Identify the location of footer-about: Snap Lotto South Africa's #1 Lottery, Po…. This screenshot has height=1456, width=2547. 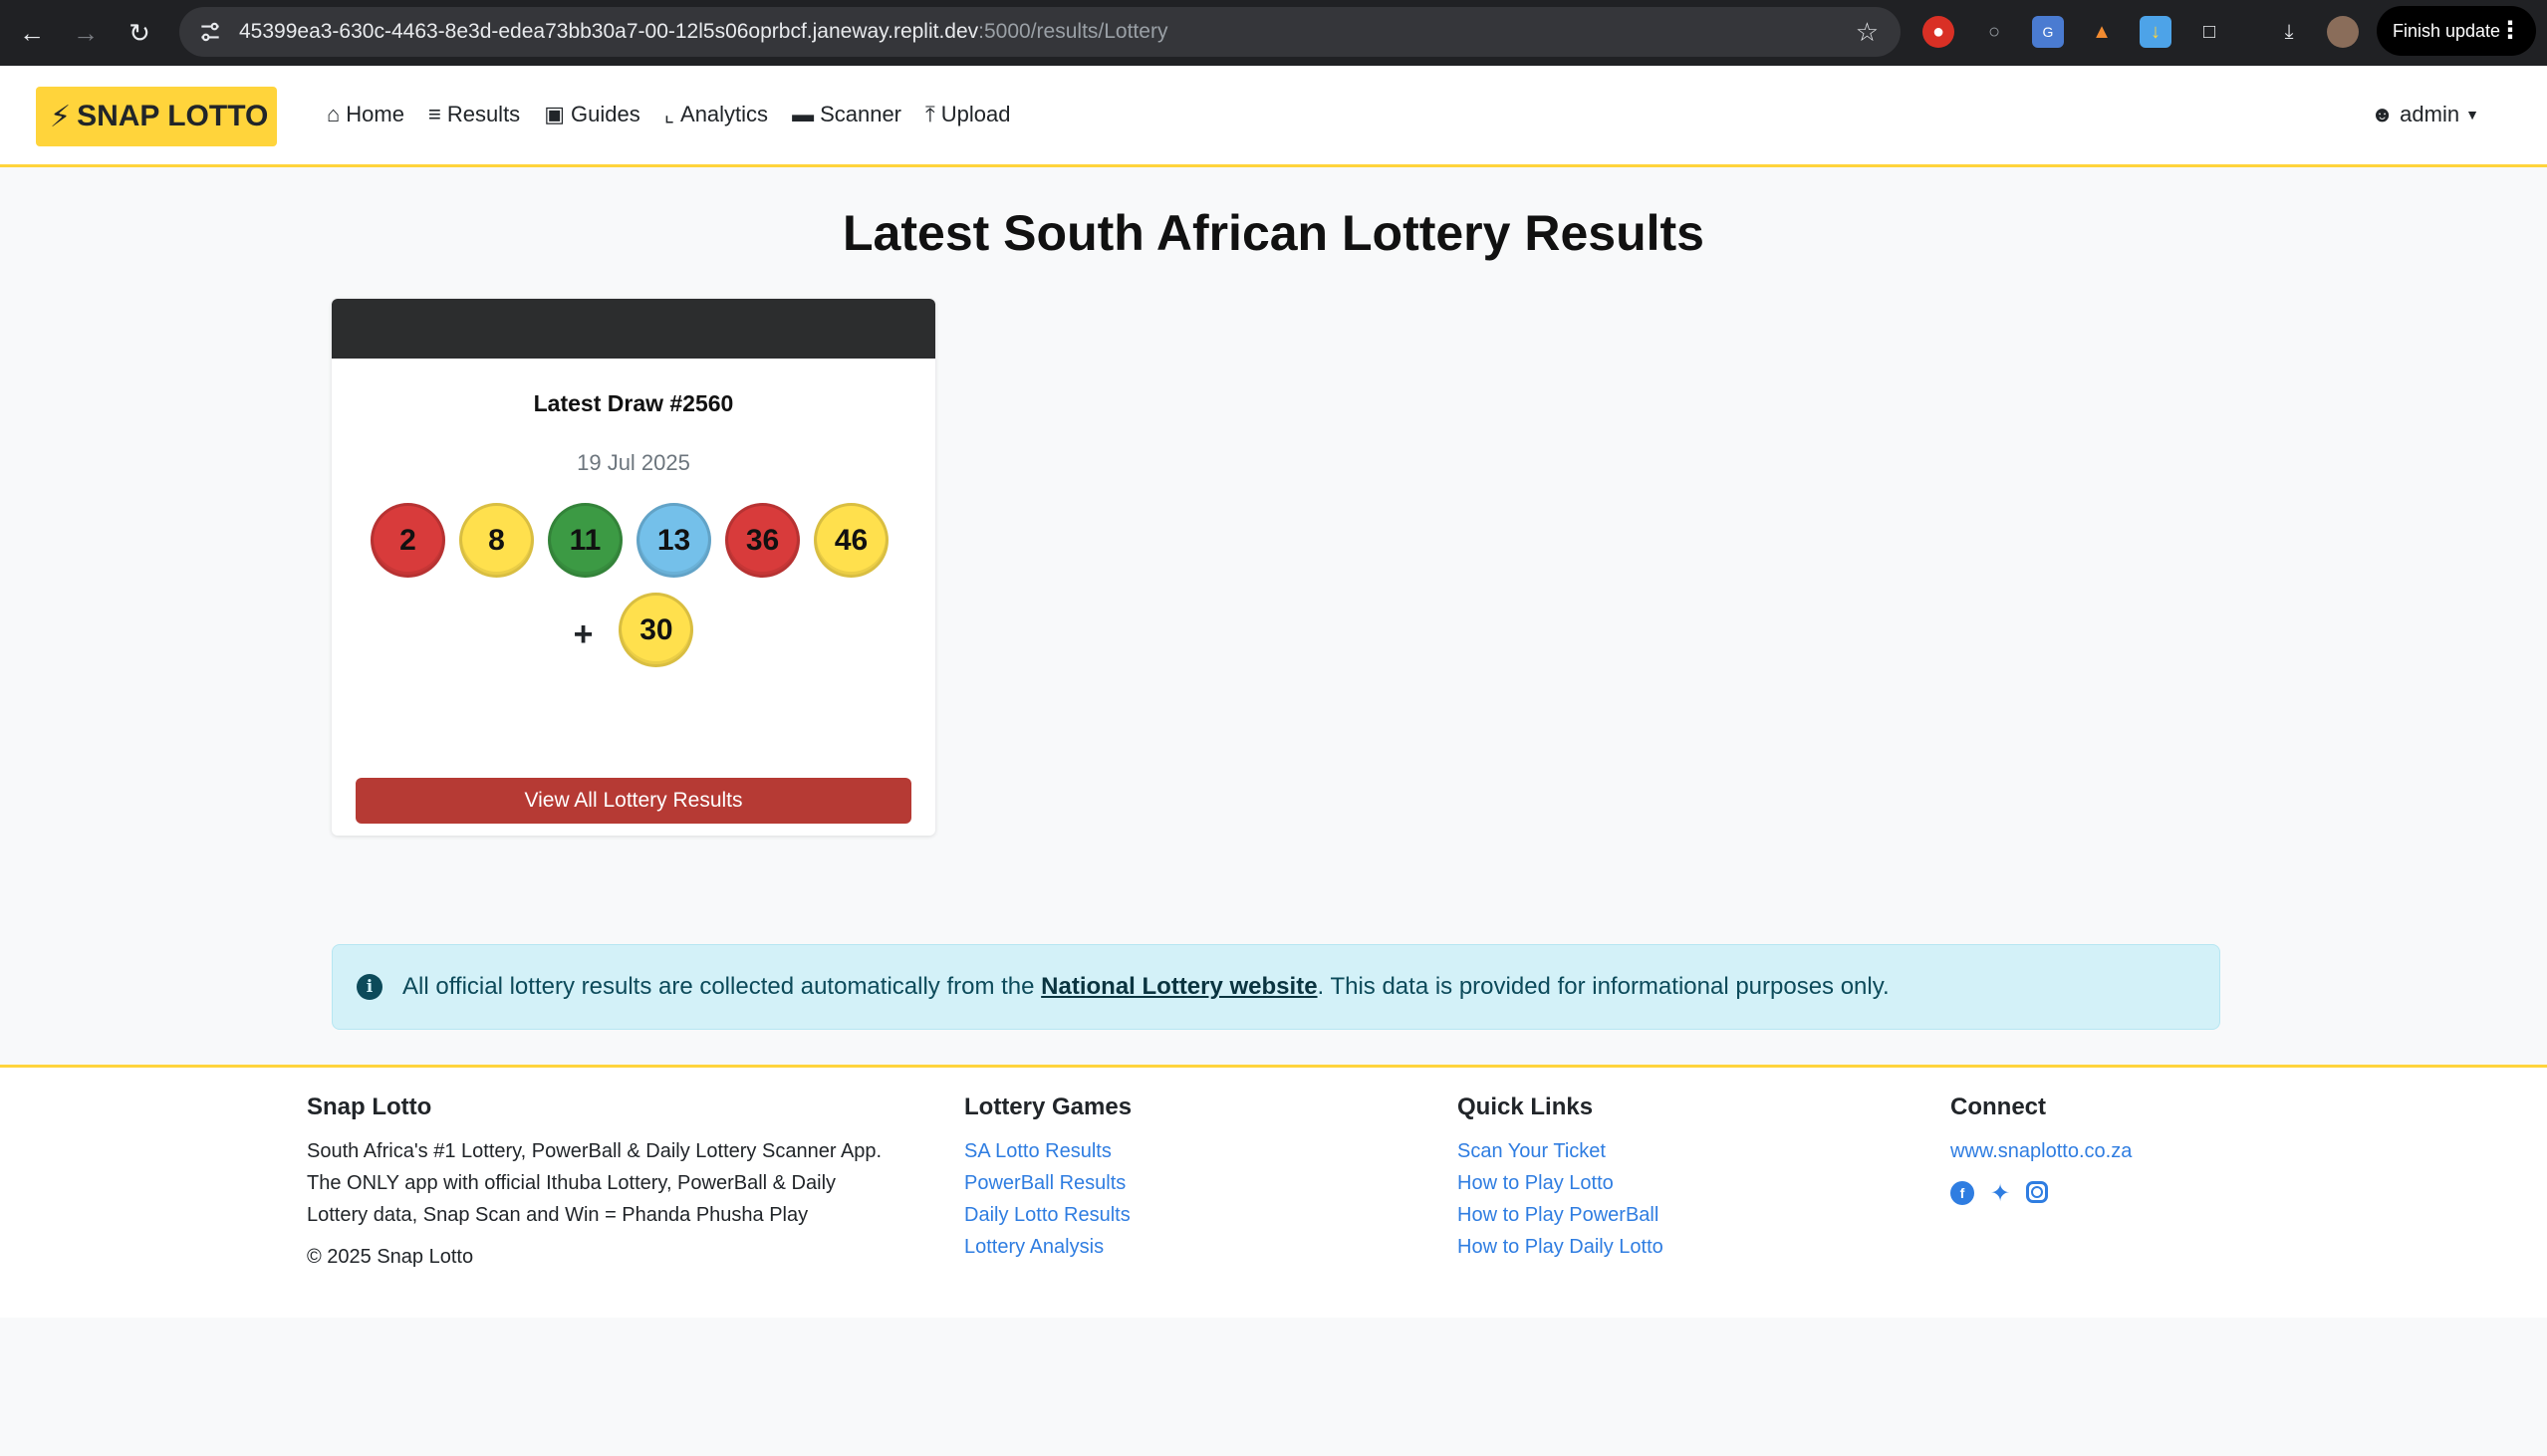
(620, 1183).